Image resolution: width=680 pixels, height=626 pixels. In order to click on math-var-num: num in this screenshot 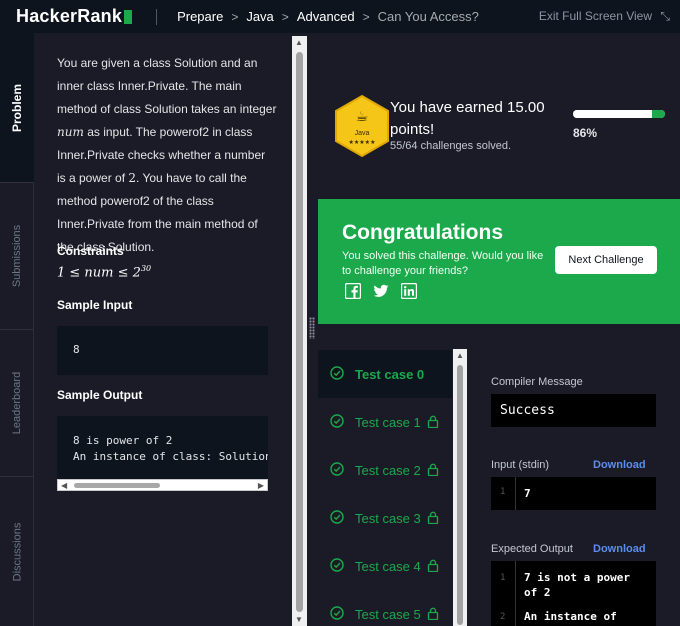, I will do `click(70, 132)`.